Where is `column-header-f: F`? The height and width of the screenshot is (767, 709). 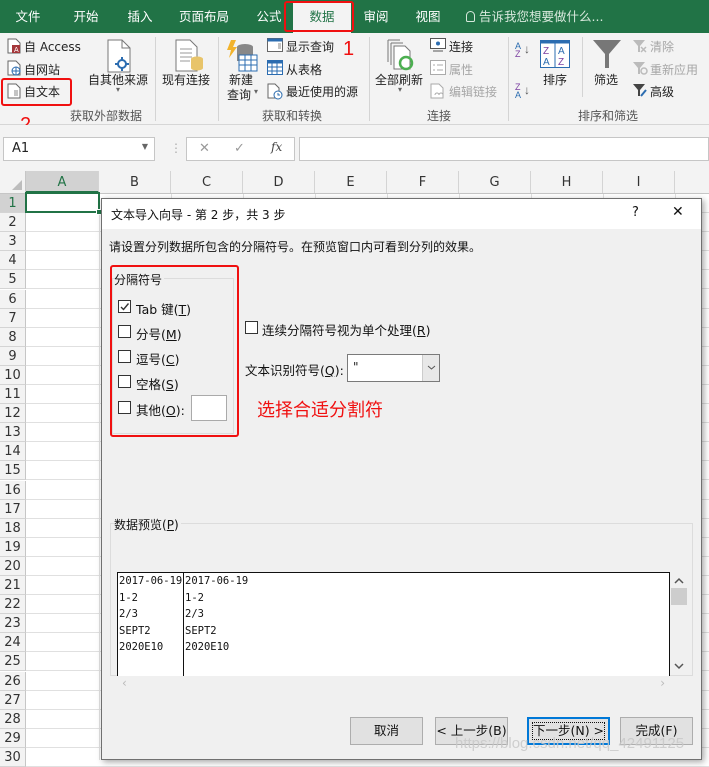 column-header-f: F is located at coordinates (423, 182).